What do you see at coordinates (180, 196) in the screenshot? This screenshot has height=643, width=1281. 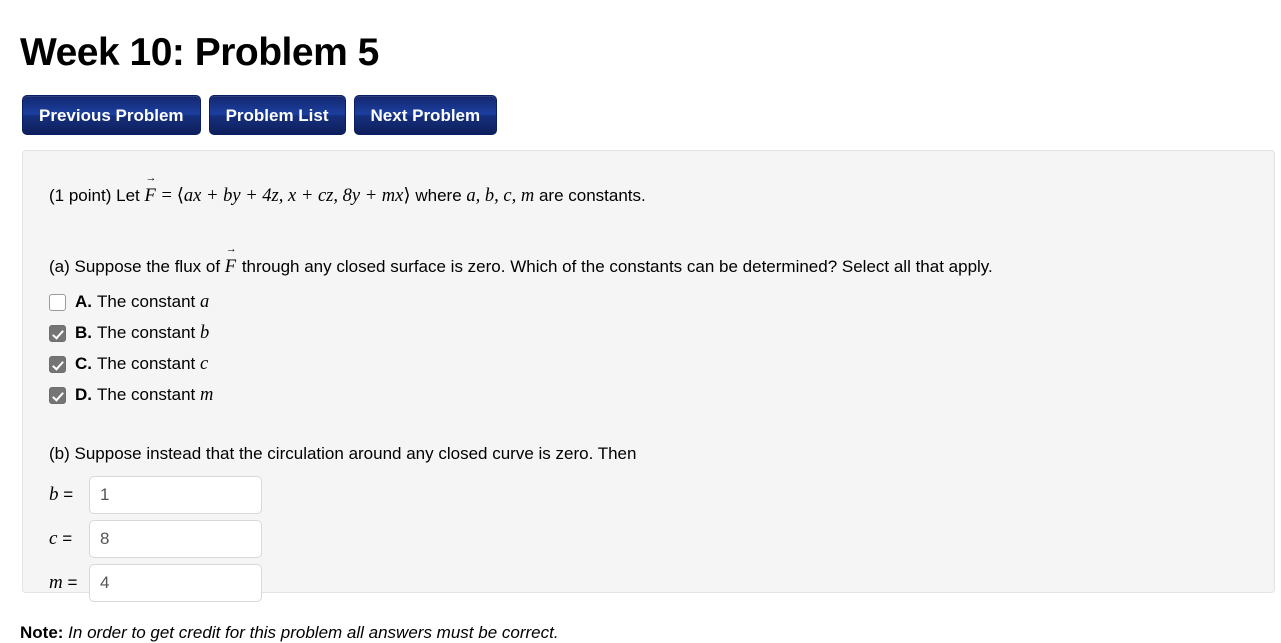 I see `angle-bracket-open: ⟨` at bounding box center [180, 196].